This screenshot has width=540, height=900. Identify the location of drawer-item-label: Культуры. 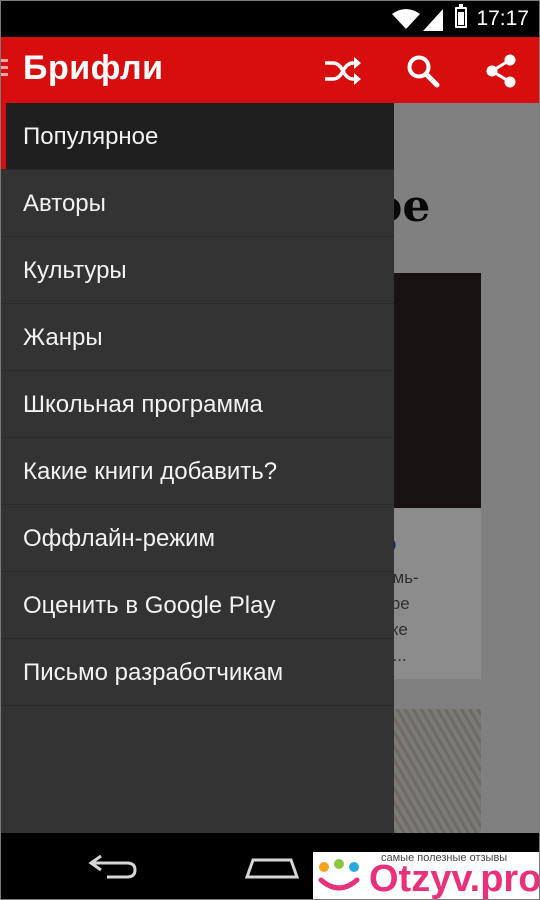
(75, 270).